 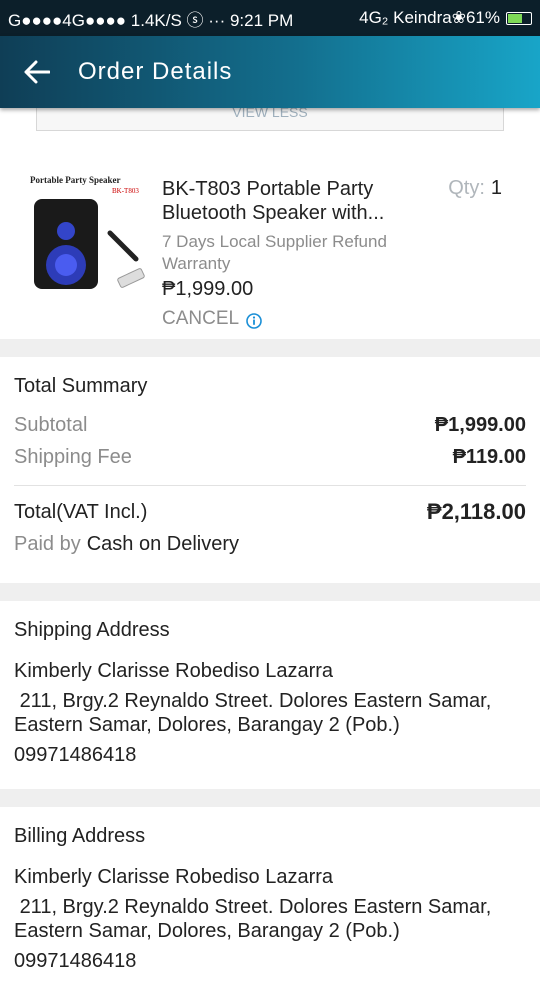 What do you see at coordinates (466, 188) in the screenshot?
I see `qty-label: Qty:` at bounding box center [466, 188].